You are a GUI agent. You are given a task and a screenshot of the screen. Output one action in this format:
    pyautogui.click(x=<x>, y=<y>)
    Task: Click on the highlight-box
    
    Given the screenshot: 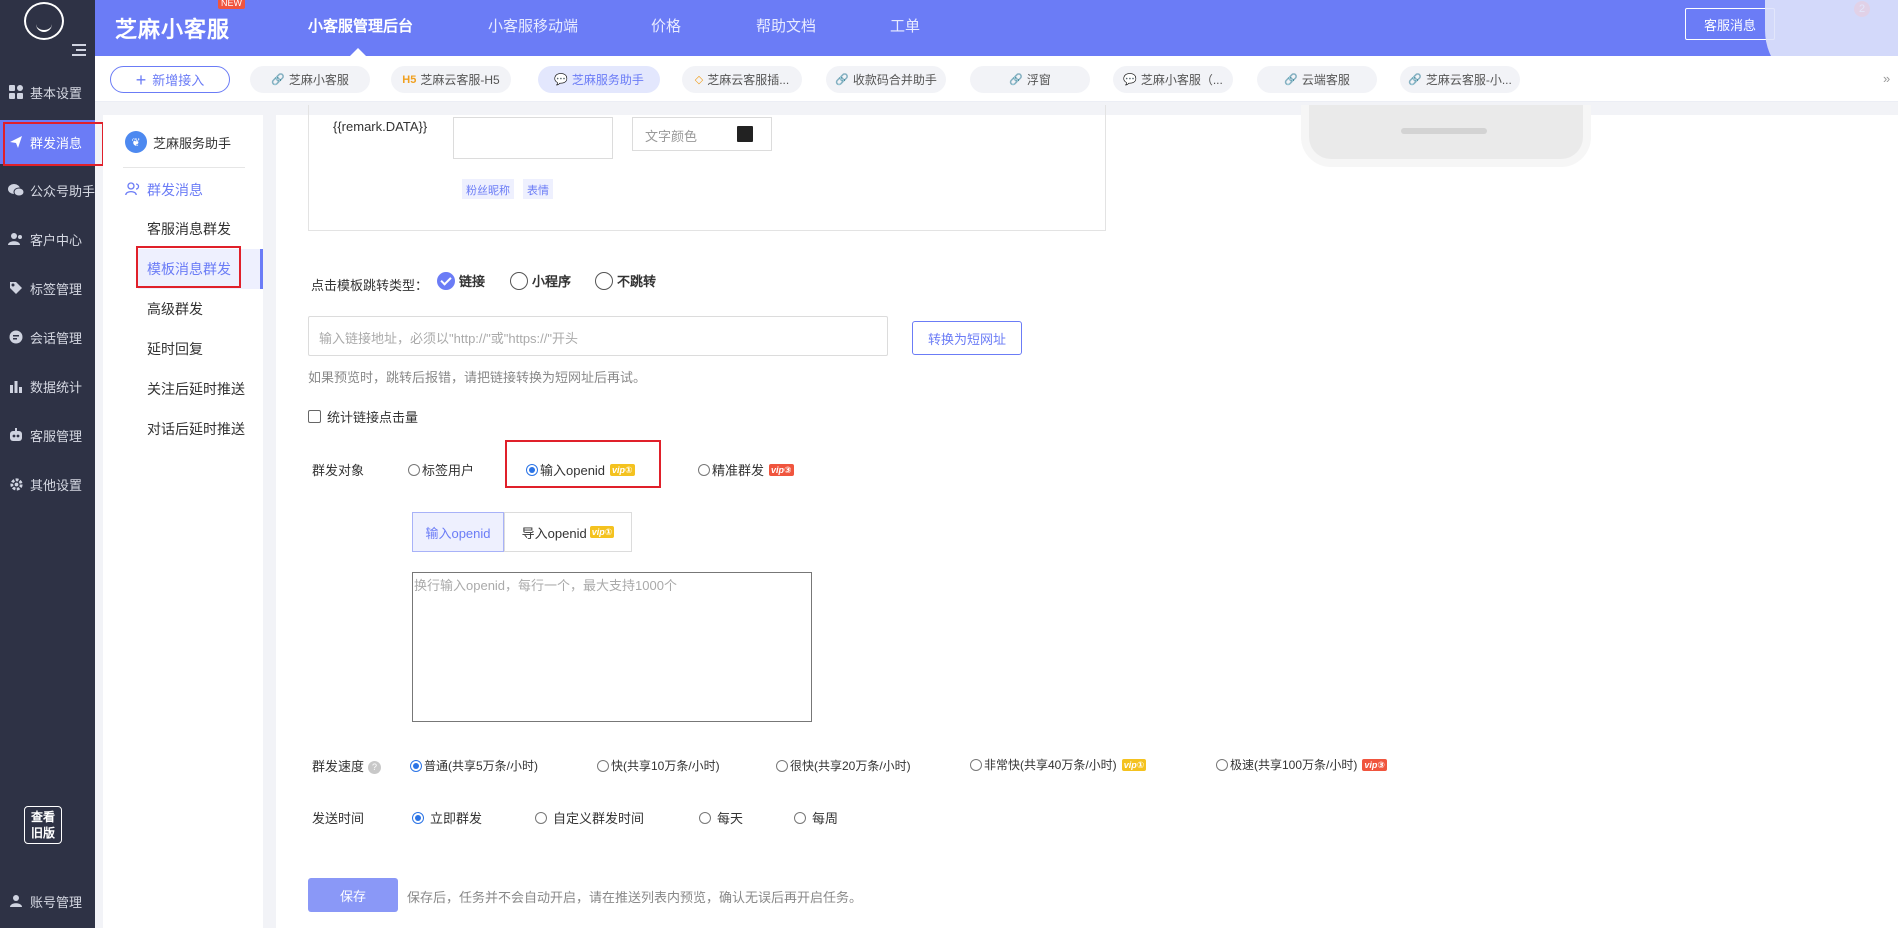 What is the action you would take?
    pyautogui.click(x=583, y=464)
    